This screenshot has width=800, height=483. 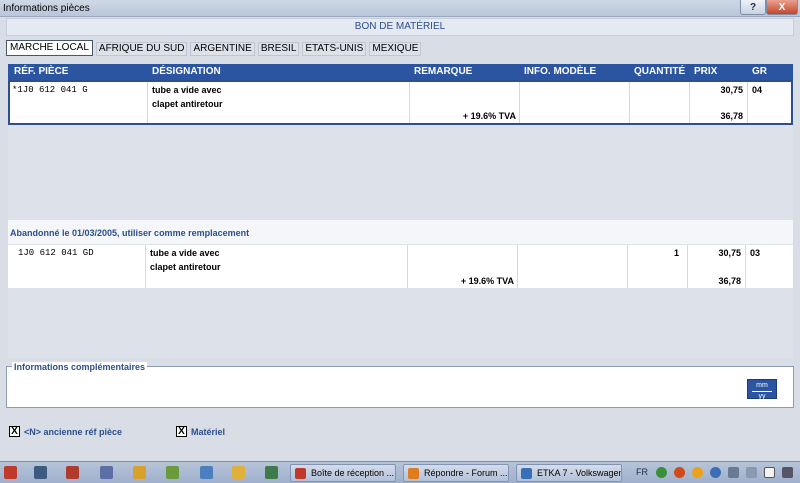 I want to click on tab-bresil: BRESIL, so click(x=278, y=49).